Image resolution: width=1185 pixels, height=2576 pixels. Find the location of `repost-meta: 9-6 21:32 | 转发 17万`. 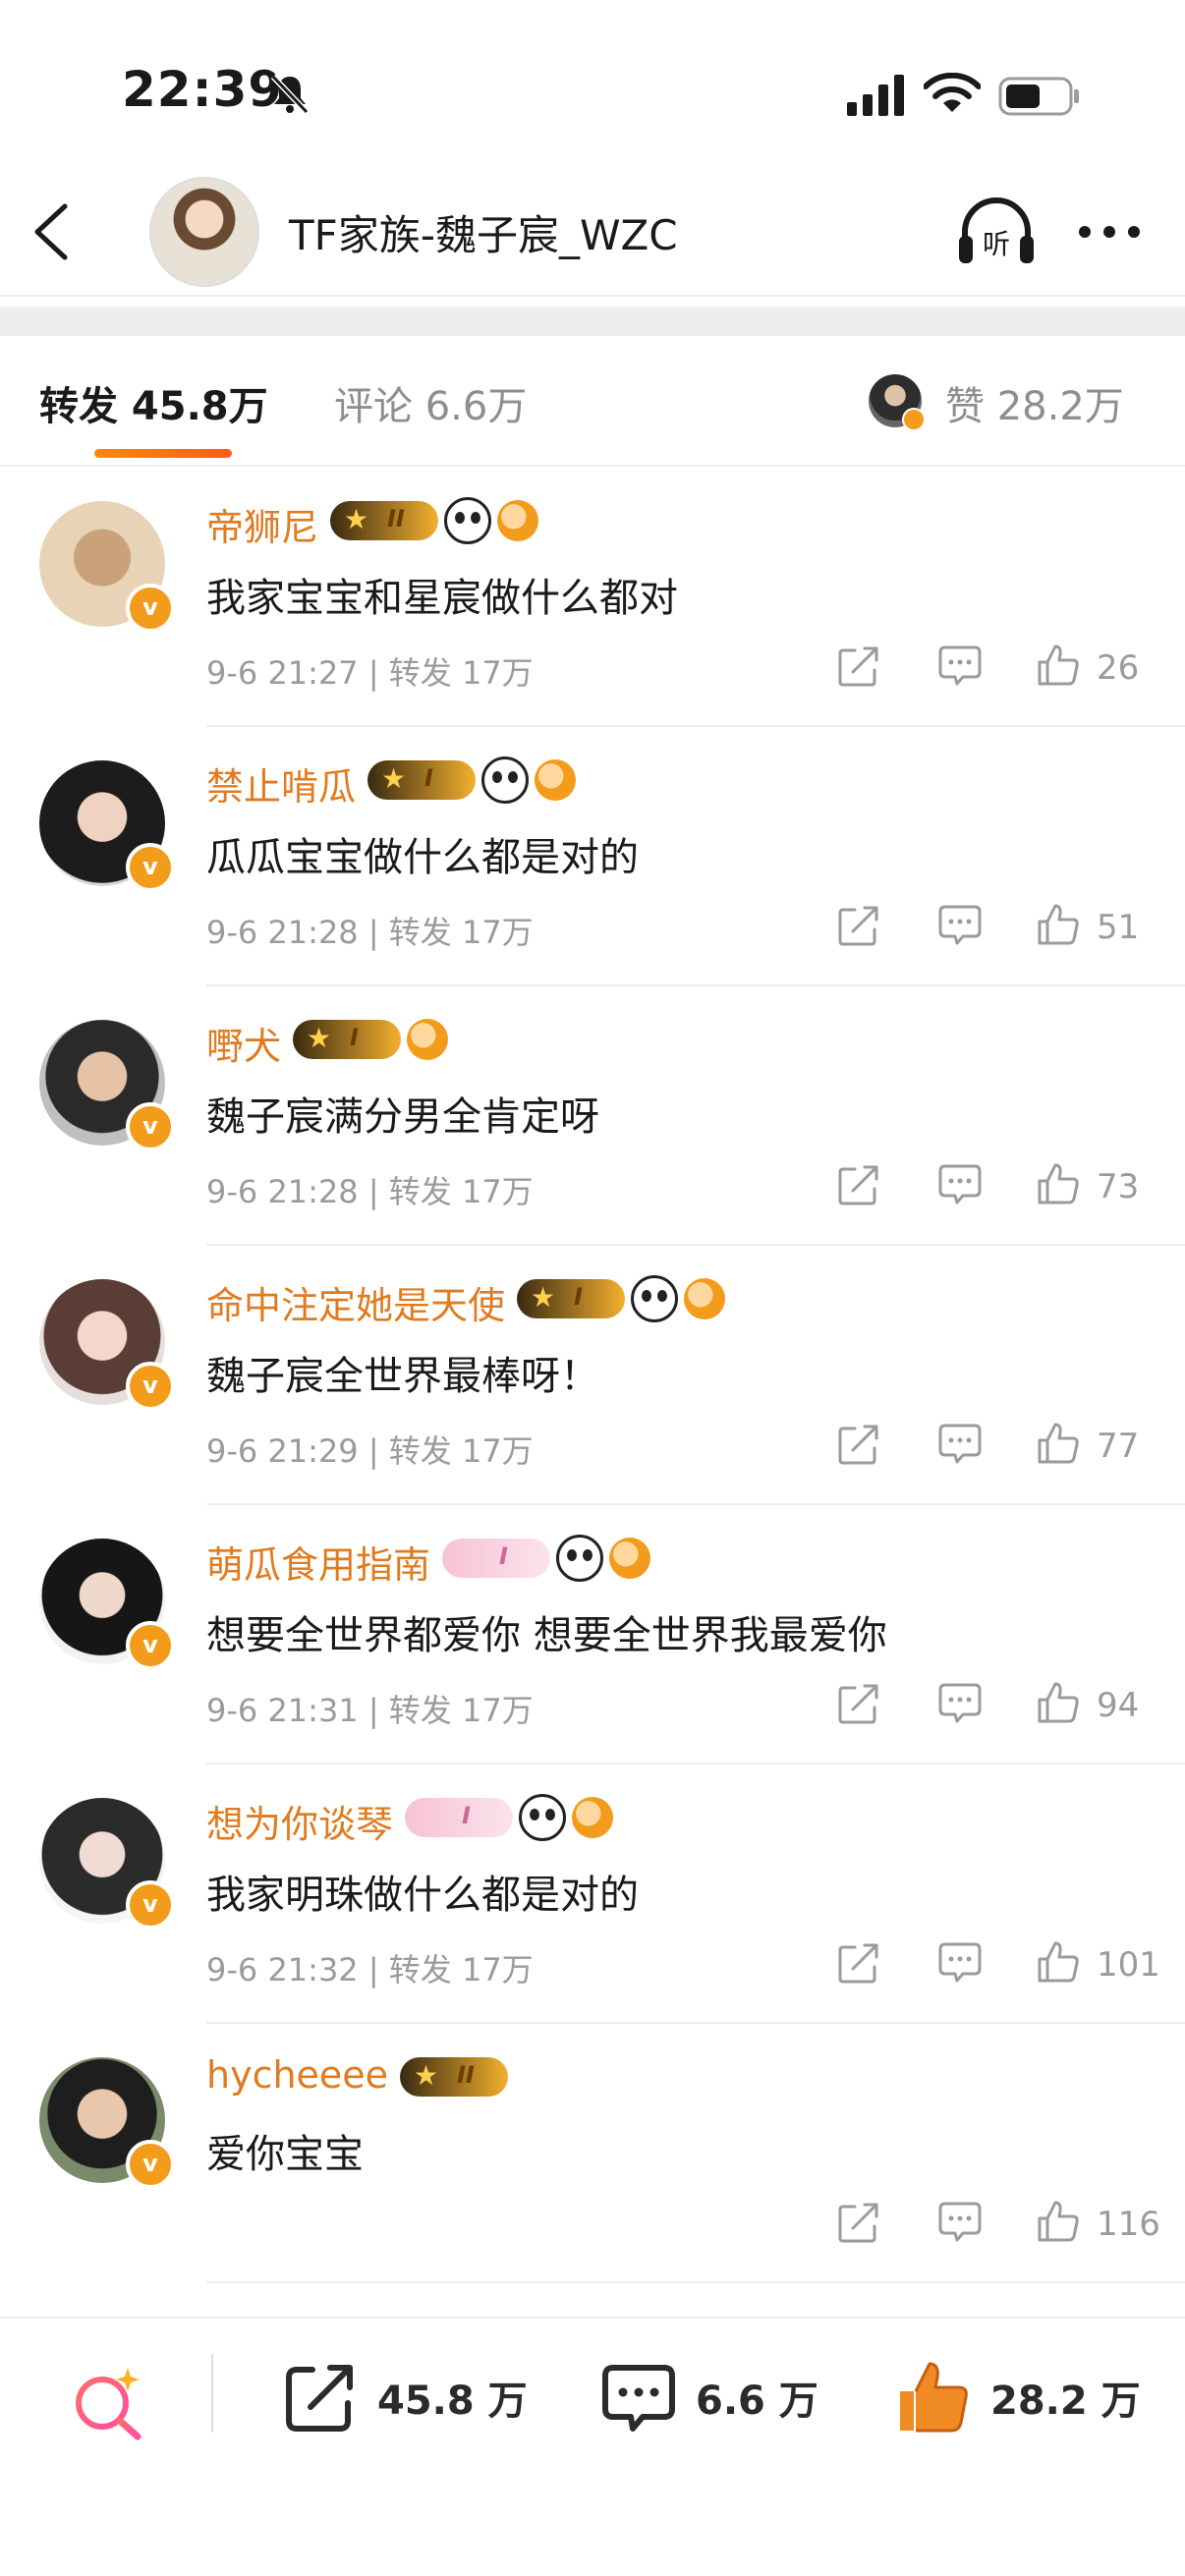

repost-meta: 9-6 21:32 | 转发 17万 is located at coordinates (370, 1969).